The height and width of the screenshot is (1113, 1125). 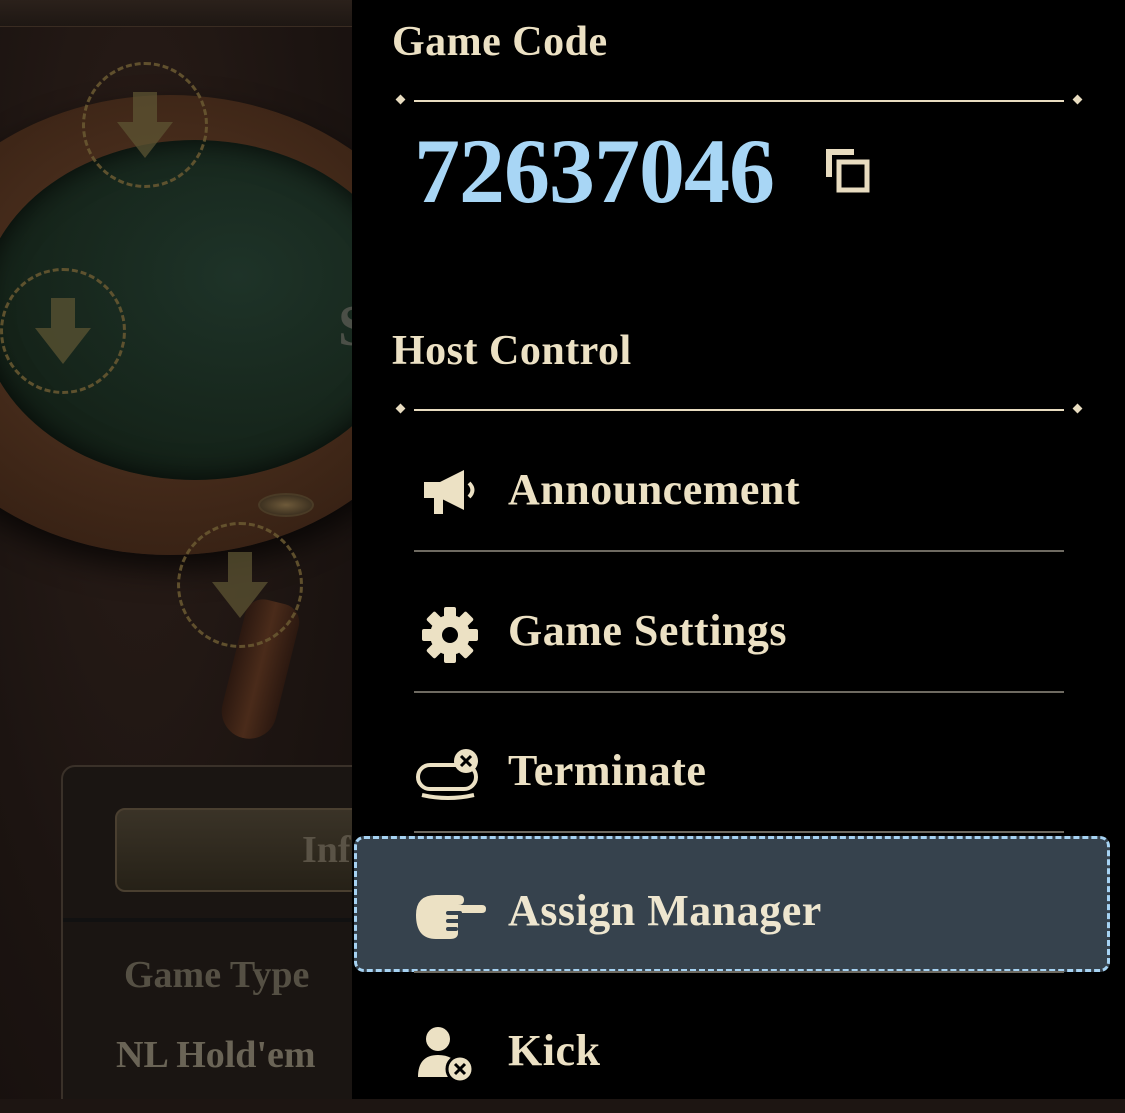 What do you see at coordinates (447, 774) in the screenshot?
I see `terminate-table-icon` at bounding box center [447, 774].